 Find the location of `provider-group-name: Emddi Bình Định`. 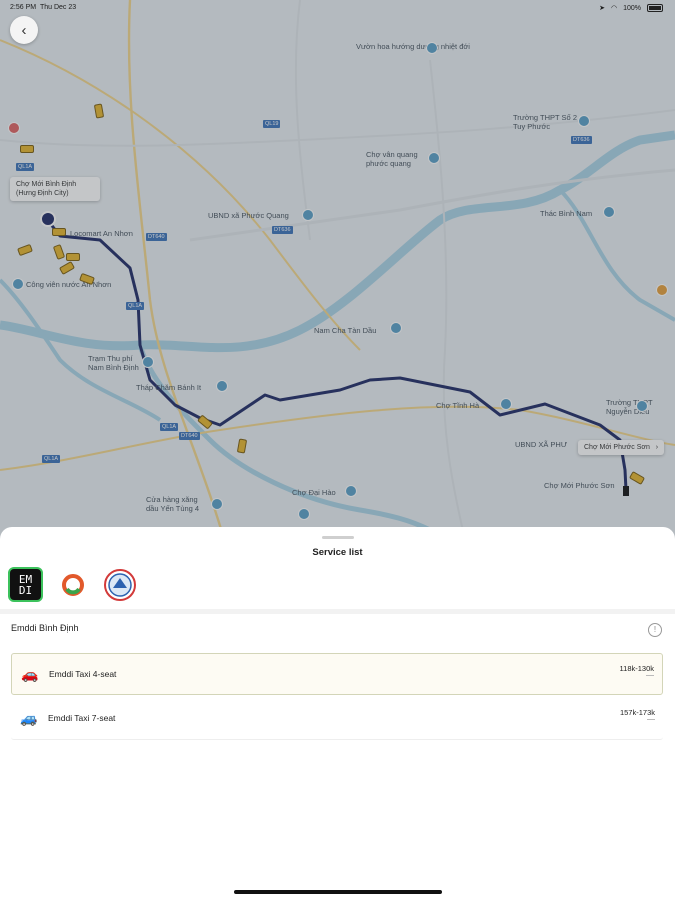

provider-group-name: Emddi Bình Định is located at coordinates (45, 628).